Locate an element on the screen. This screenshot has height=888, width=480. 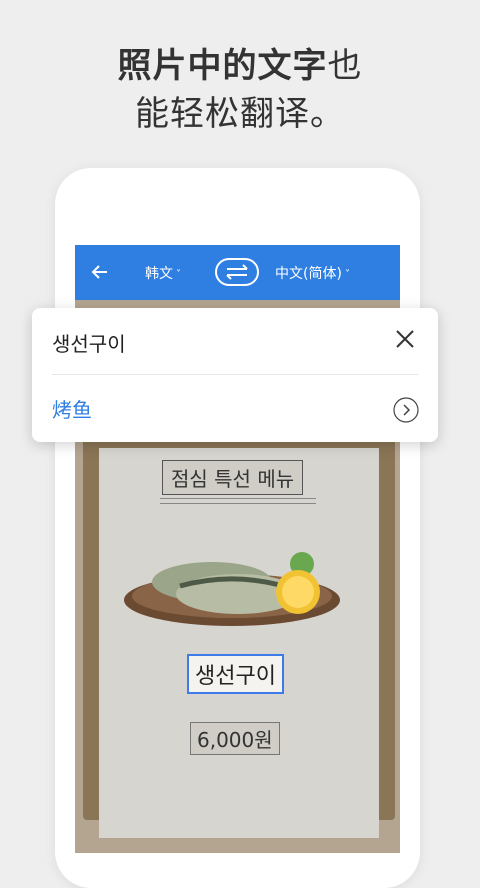
close-icon is located at coordinates (405, 339).